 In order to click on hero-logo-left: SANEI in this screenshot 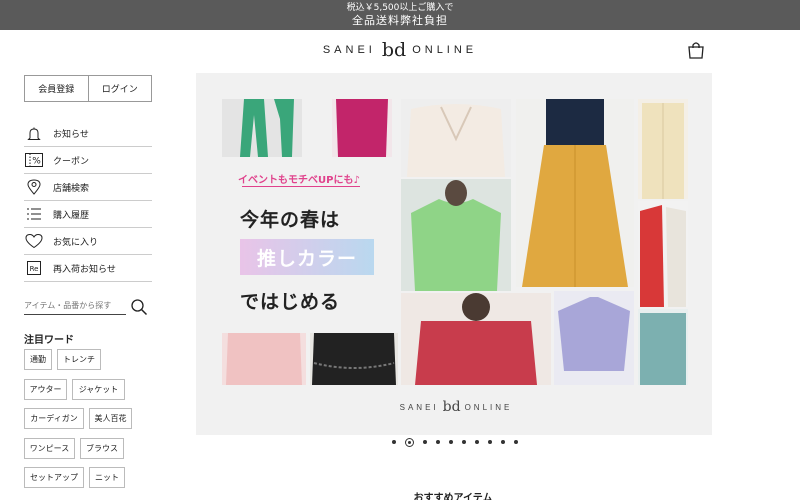, I will do `click(419, 407)`.